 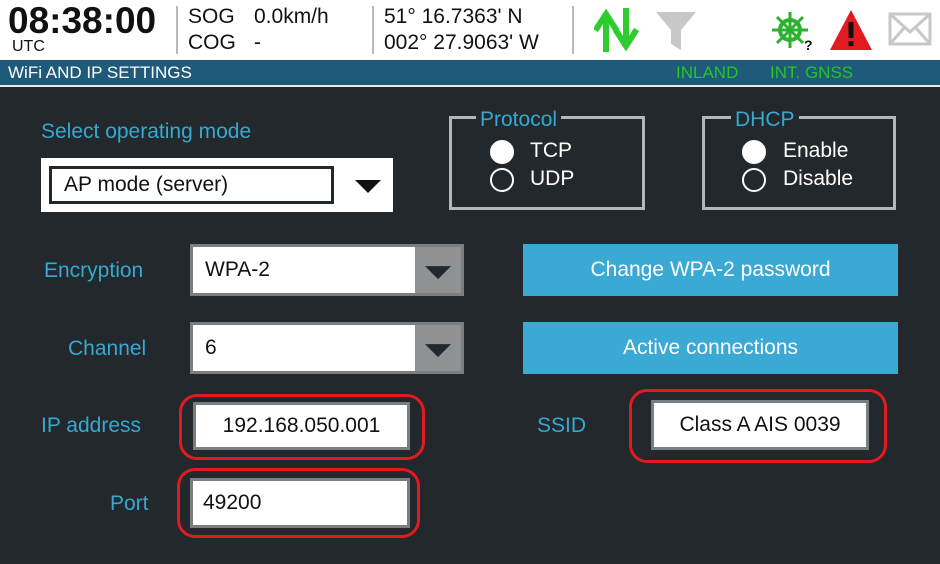 I want to click on status-gnss: INT. GNSS, so click(x=812, y=72).